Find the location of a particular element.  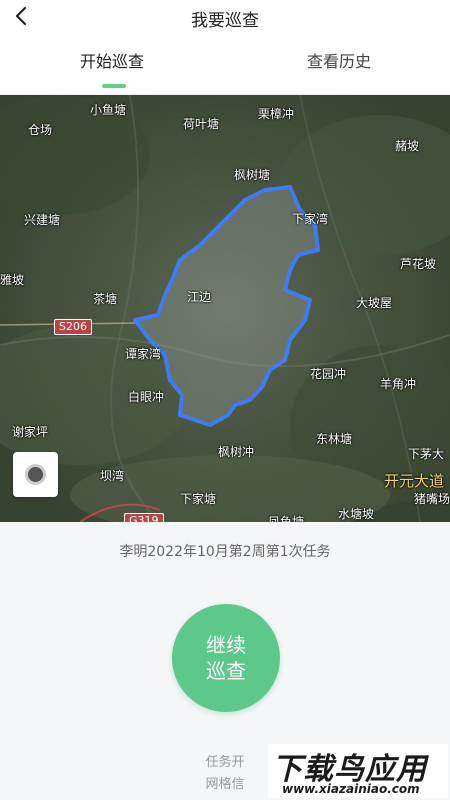

map-label: 赭坡 is located at coordinates (407, 146).